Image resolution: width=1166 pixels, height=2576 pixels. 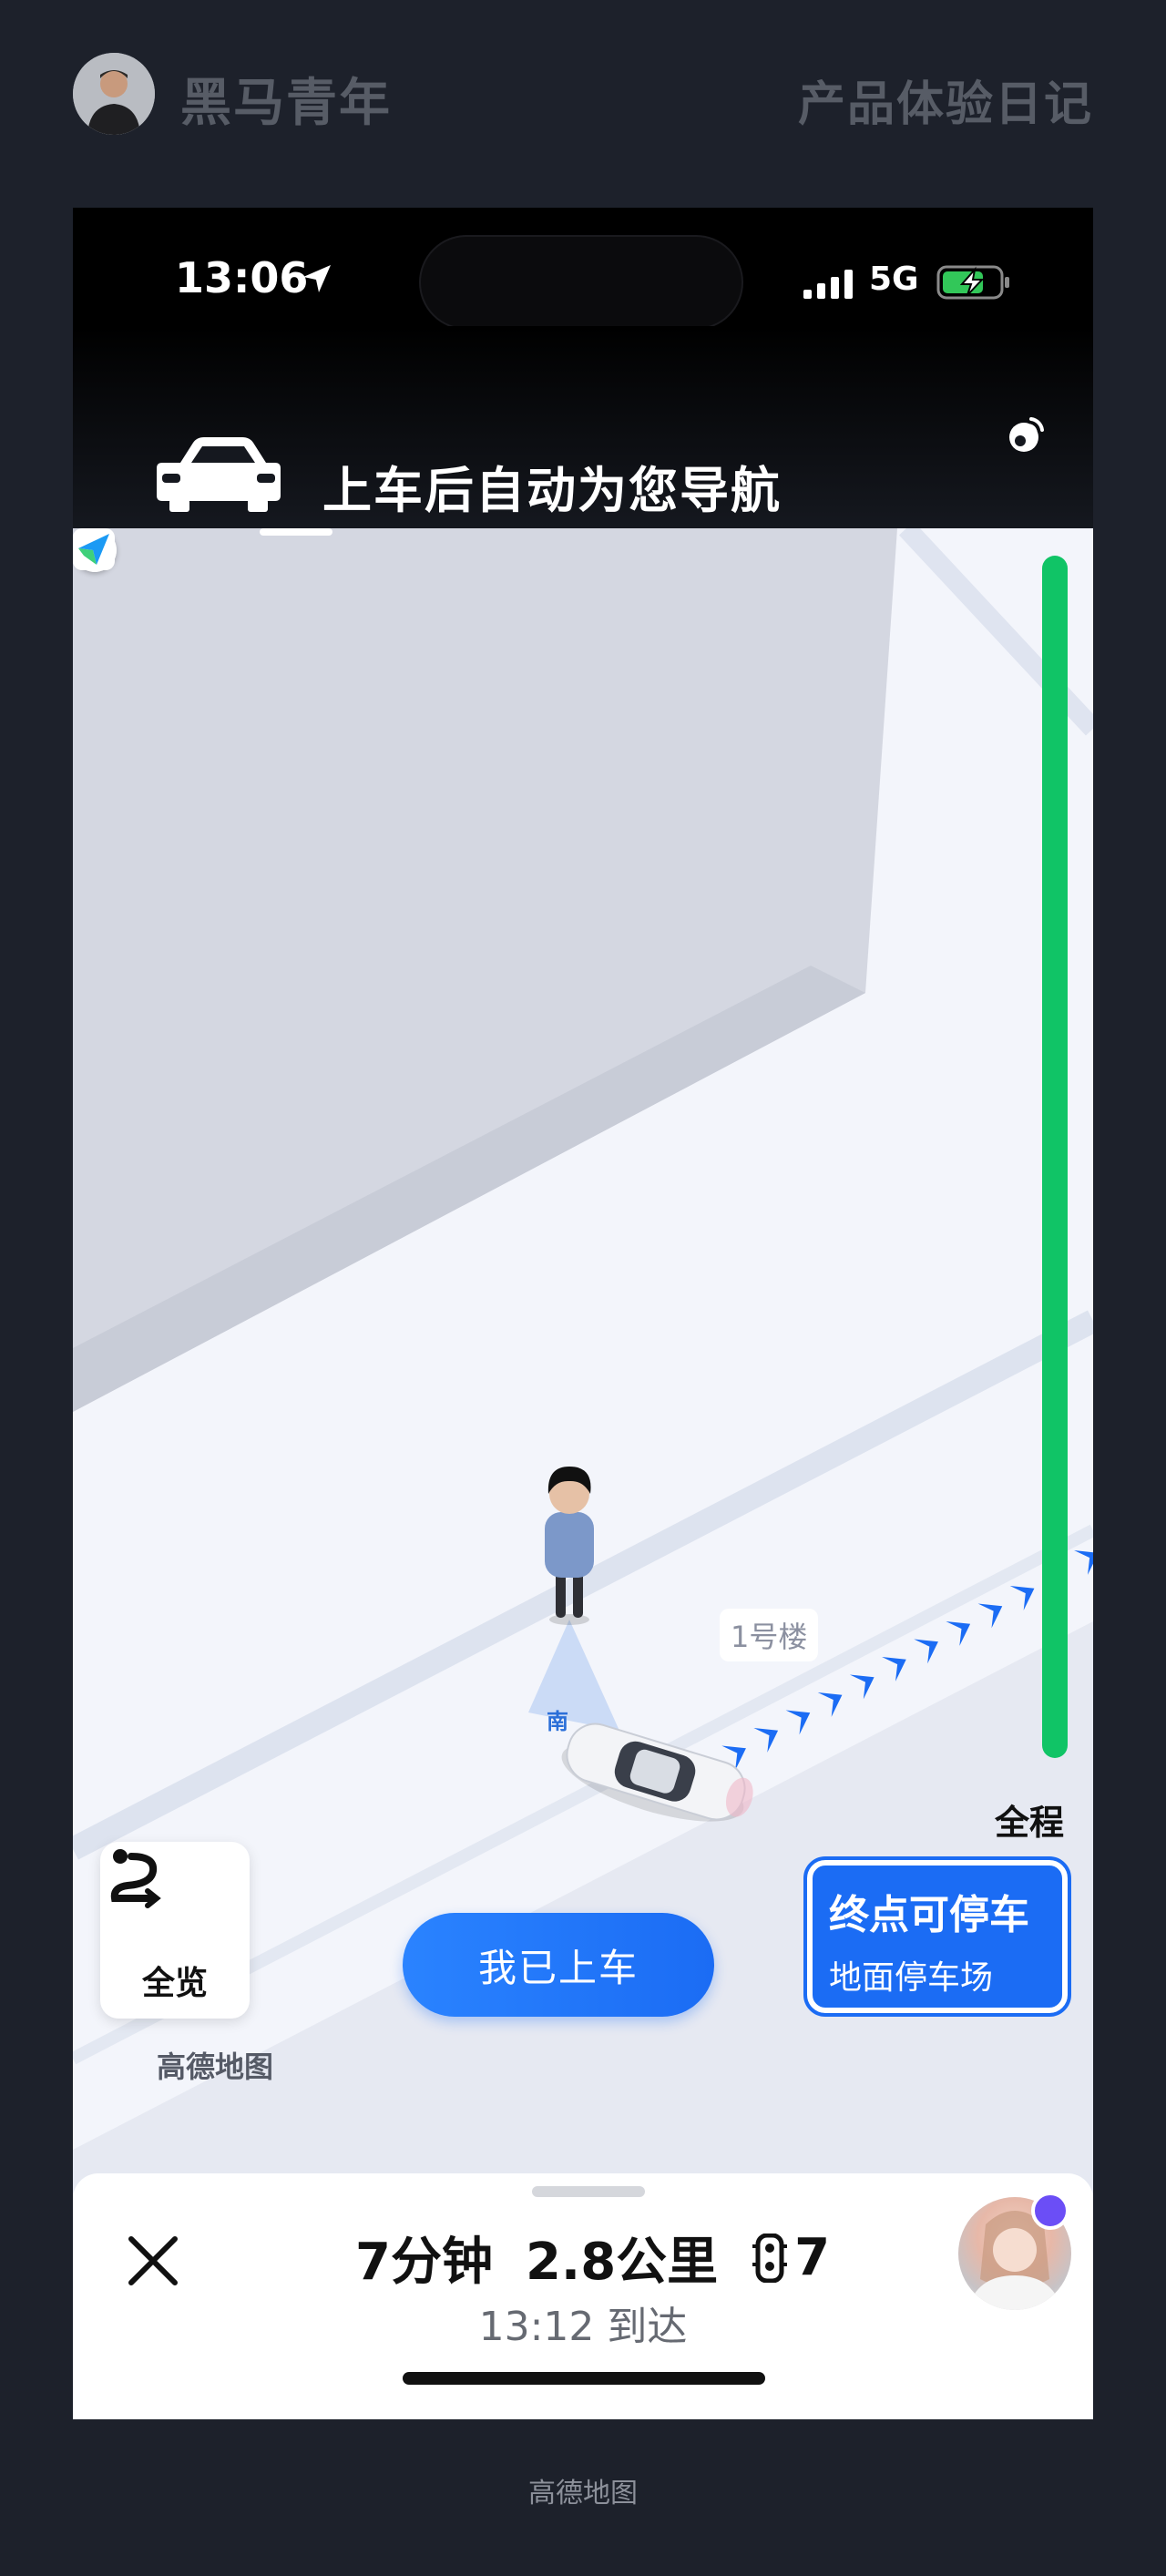 I want to click on navigation-banner: 上车后自动为您导航, so click(x=583, y=427).